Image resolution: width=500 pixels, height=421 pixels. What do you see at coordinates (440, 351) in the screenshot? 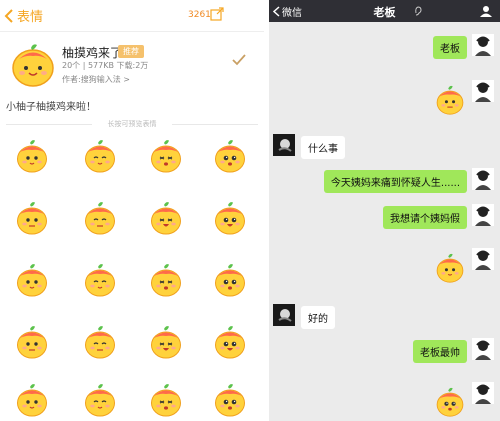
I see `my-message-bubble: 老板最帅` at bounding box center [440, 351].